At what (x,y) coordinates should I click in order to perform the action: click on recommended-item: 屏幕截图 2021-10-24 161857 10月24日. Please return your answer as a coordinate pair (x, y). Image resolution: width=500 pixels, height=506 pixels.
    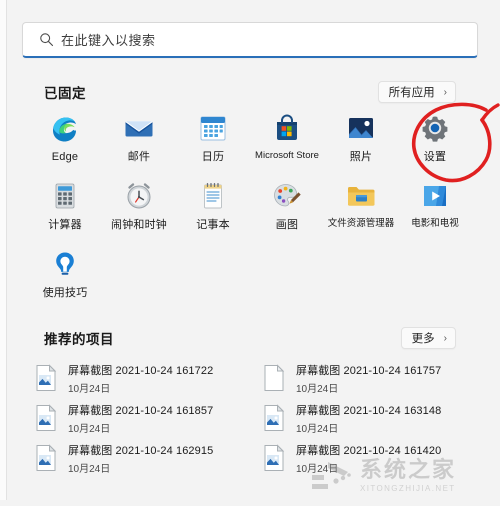
    Looking at the image, I should click on (148, 418).